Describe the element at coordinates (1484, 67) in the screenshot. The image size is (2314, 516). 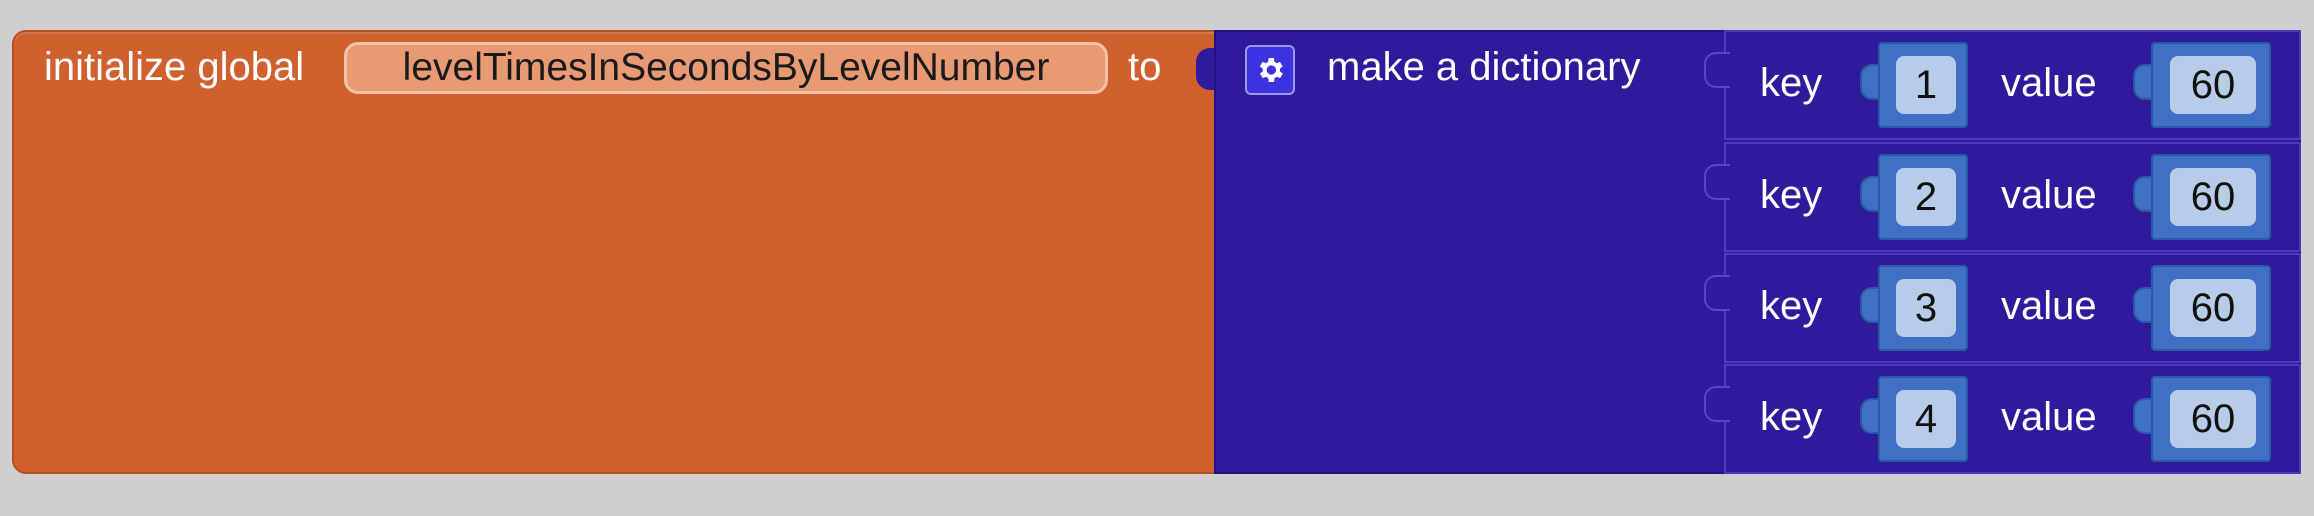
I see `make-dictionary-label: make a dictionary` at that location.